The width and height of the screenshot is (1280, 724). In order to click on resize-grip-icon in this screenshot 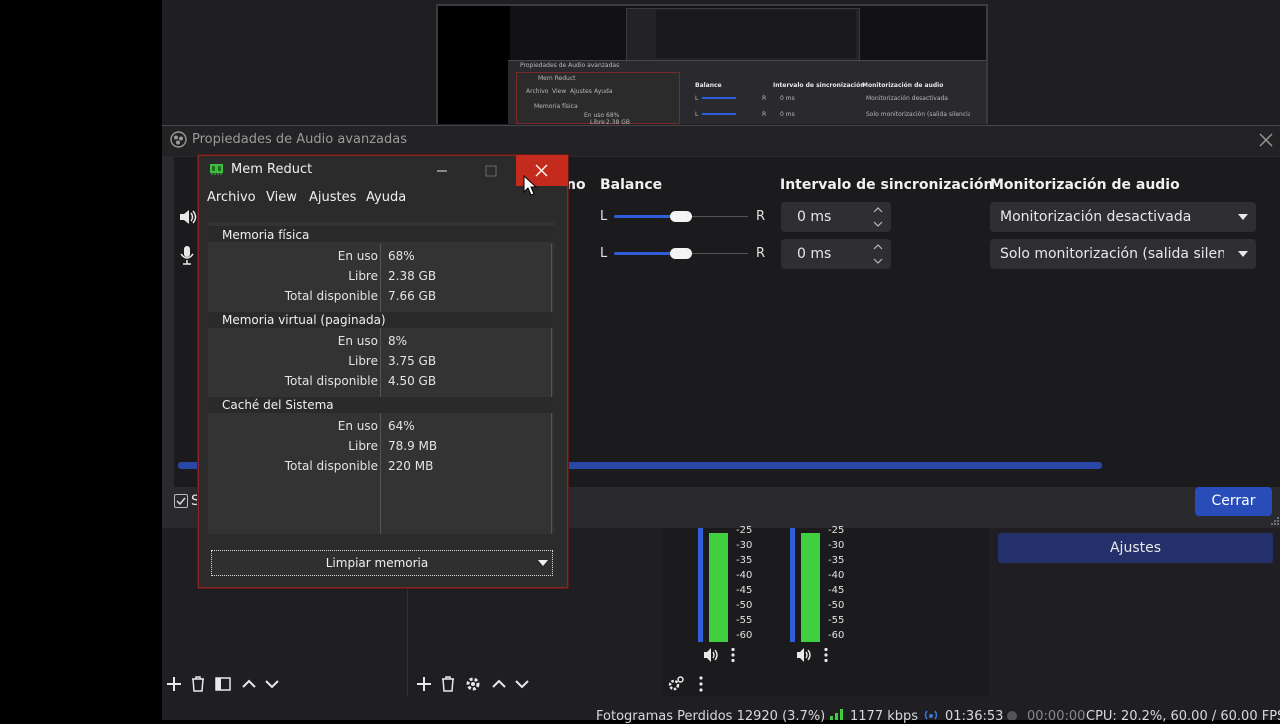, I will do `click(1275, 520)`.